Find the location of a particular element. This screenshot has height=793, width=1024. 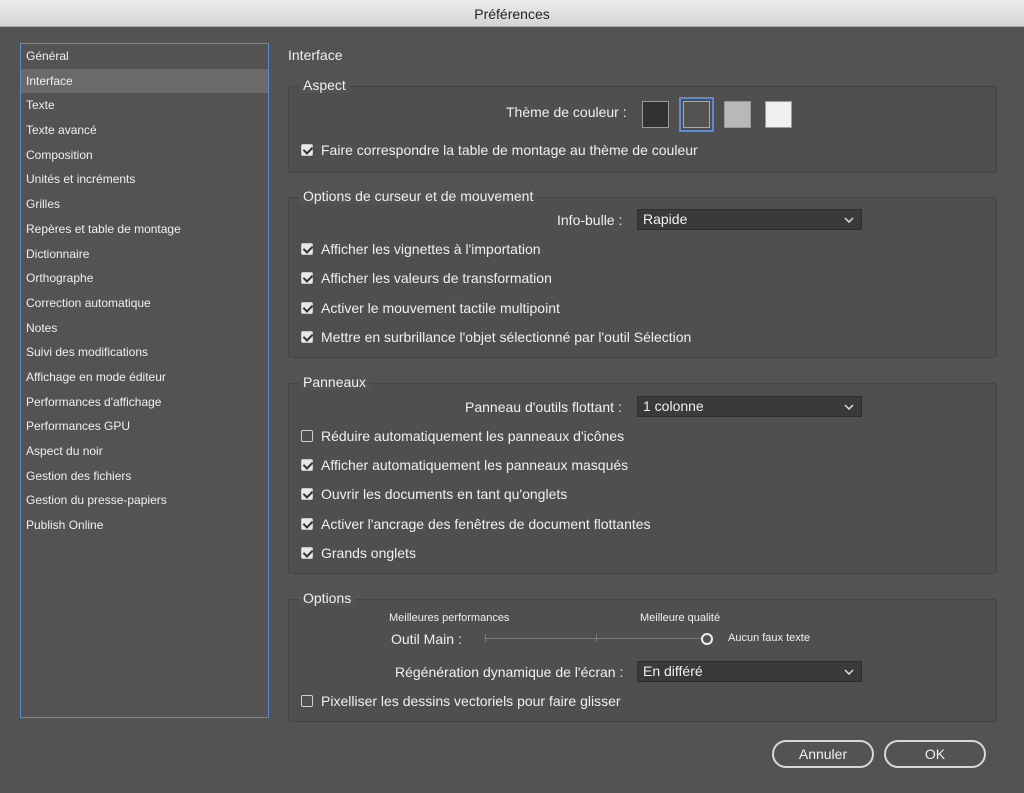

sidebar-item: Interface is located at coordinates (144, 81).